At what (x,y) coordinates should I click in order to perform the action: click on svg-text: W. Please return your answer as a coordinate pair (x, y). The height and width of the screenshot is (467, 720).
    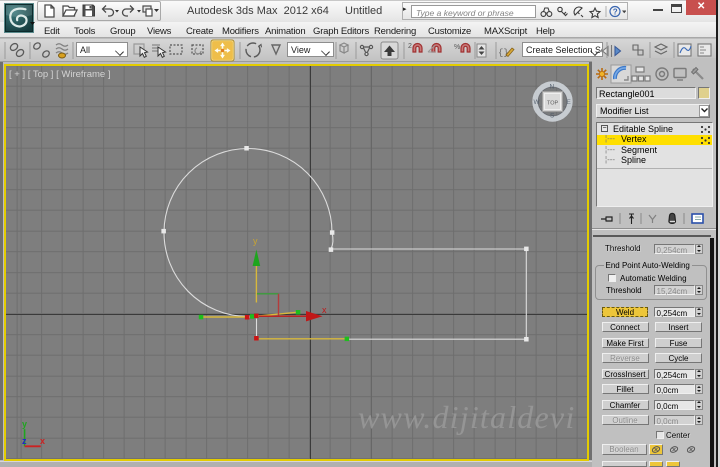
    Looking at the image, I should click on (537, 102).